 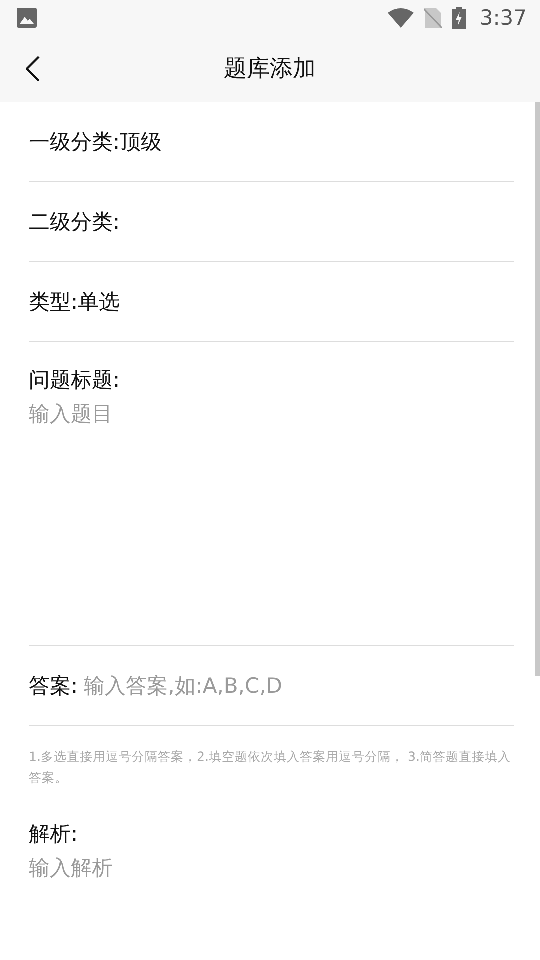 I want to click on no-sim-icon, so click(x=433, y=18).